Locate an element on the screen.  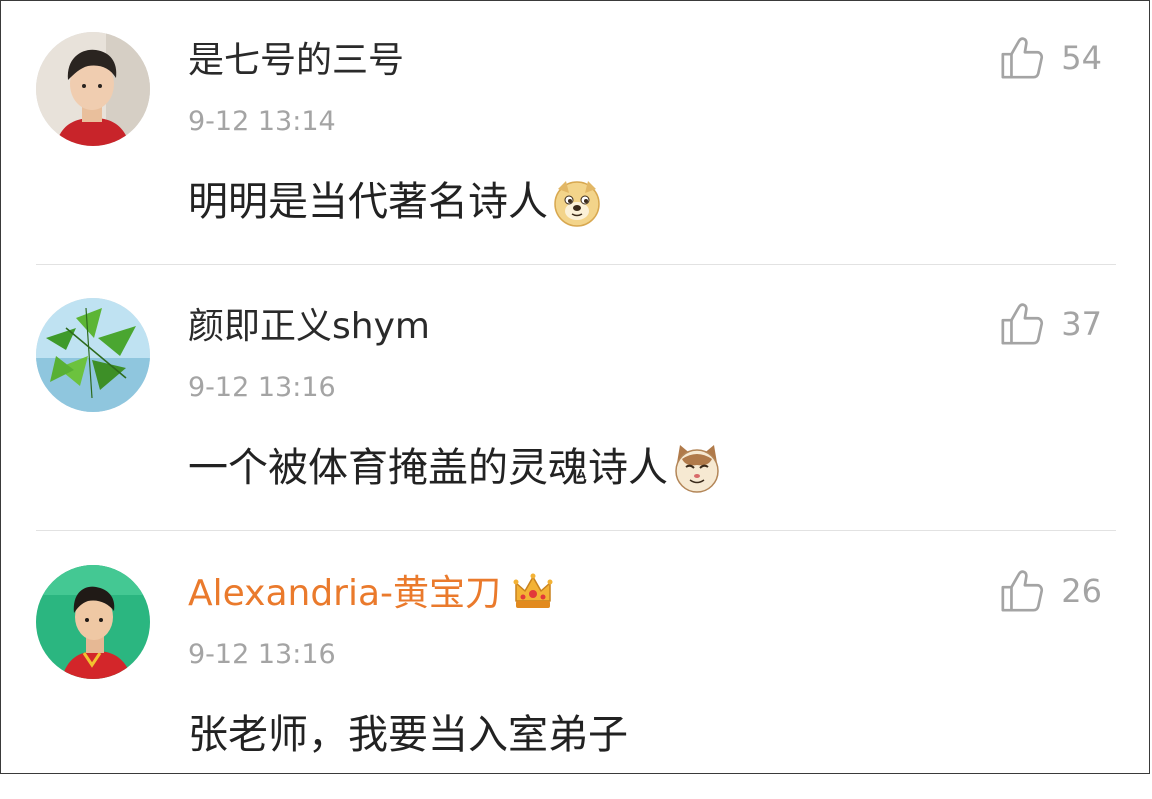
comment-text: 明明是当代著名诗人 is located at coordinates (395, 202).